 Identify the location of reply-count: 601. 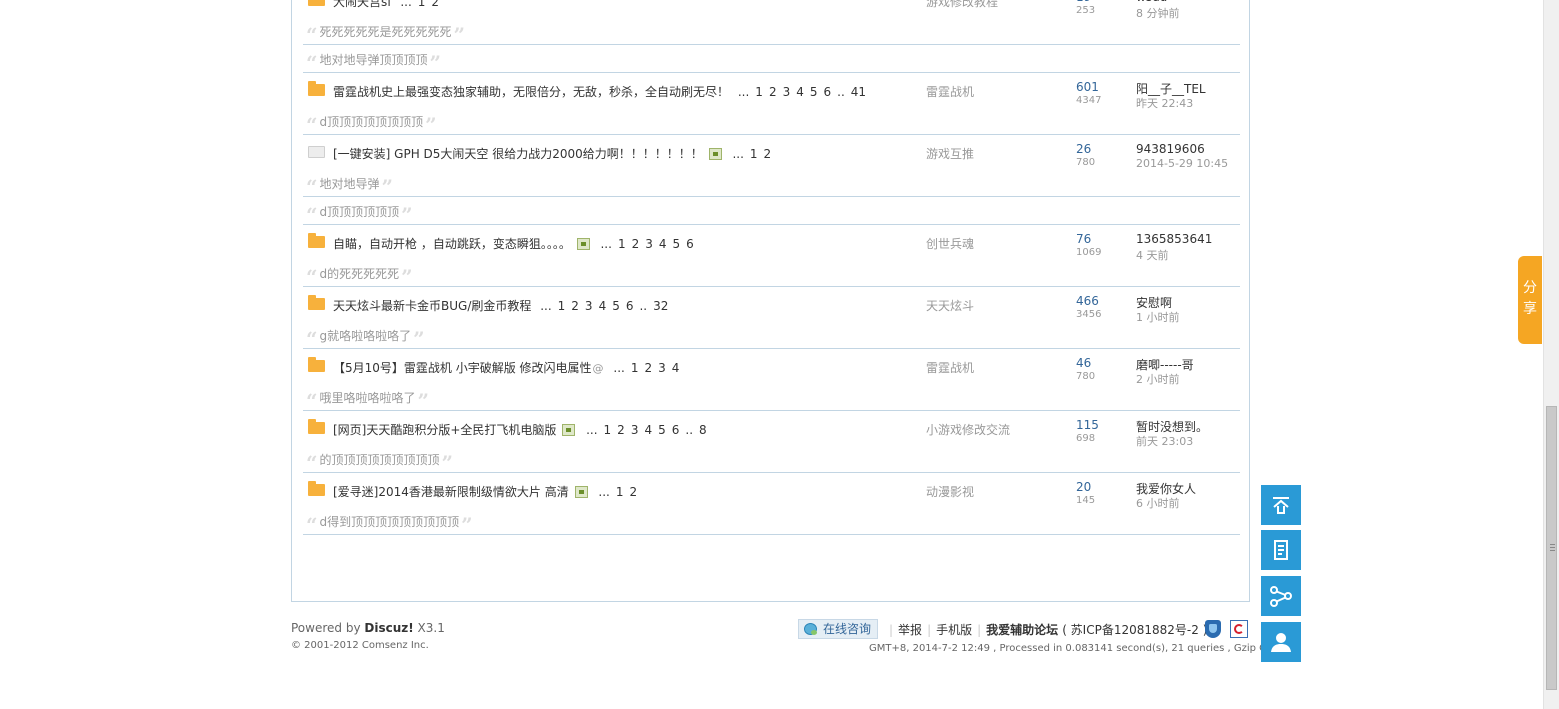
(1087, 87).